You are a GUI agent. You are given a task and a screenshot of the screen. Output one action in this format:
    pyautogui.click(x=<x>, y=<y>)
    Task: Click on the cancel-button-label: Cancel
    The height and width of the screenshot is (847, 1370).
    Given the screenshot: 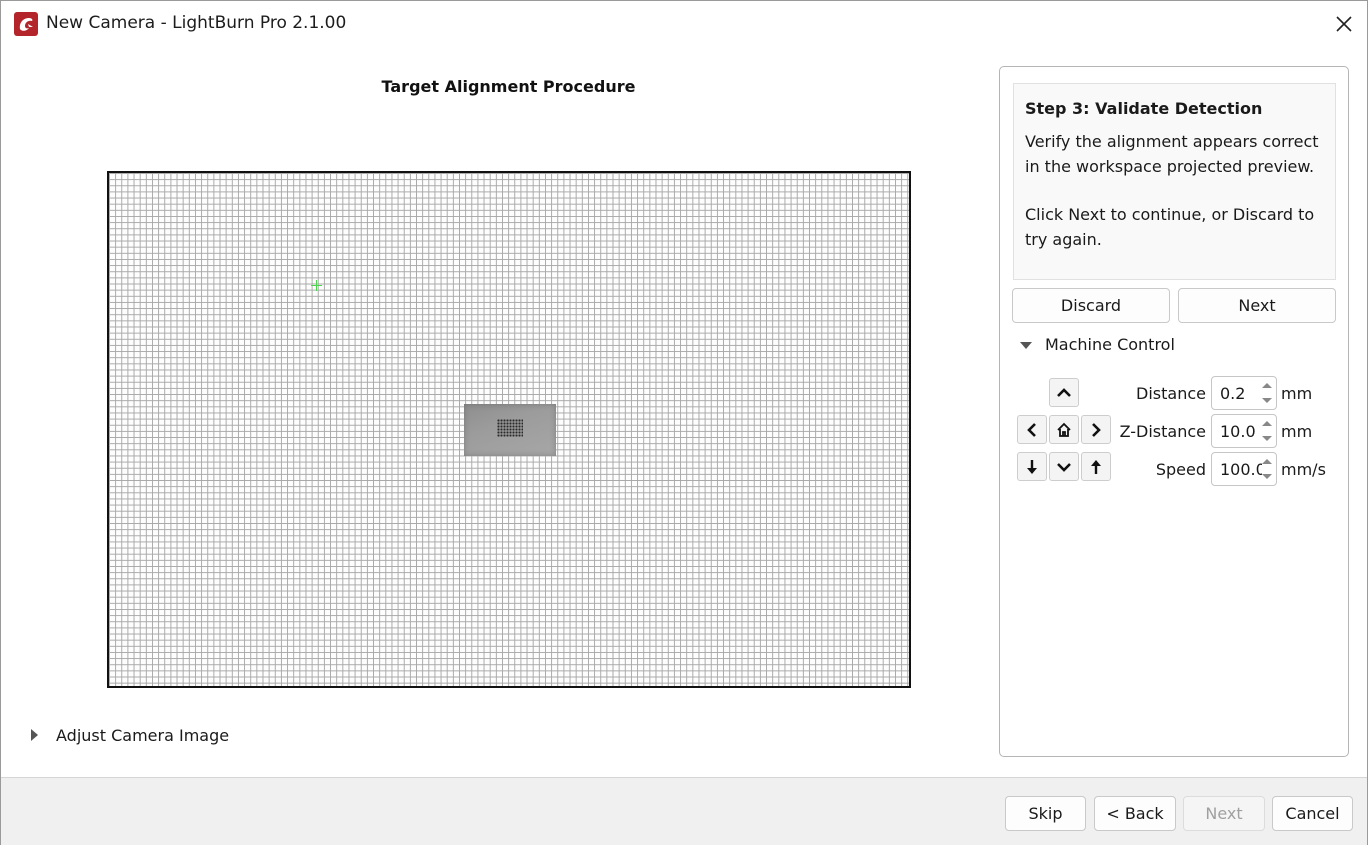 What is the action you would take?
    pyautogui.click(x=1312, y=813)
    